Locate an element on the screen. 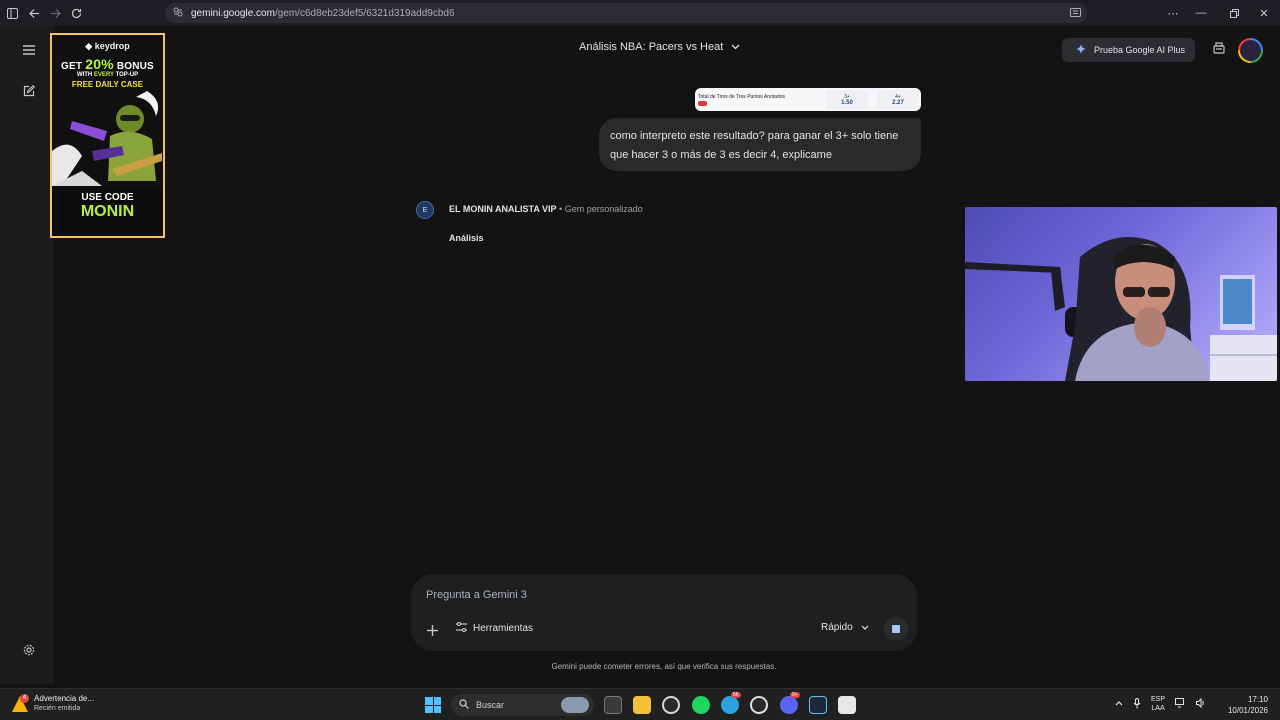 The image size is (1280, 720). search-highlight-icon is located at coordinates (575, 705).